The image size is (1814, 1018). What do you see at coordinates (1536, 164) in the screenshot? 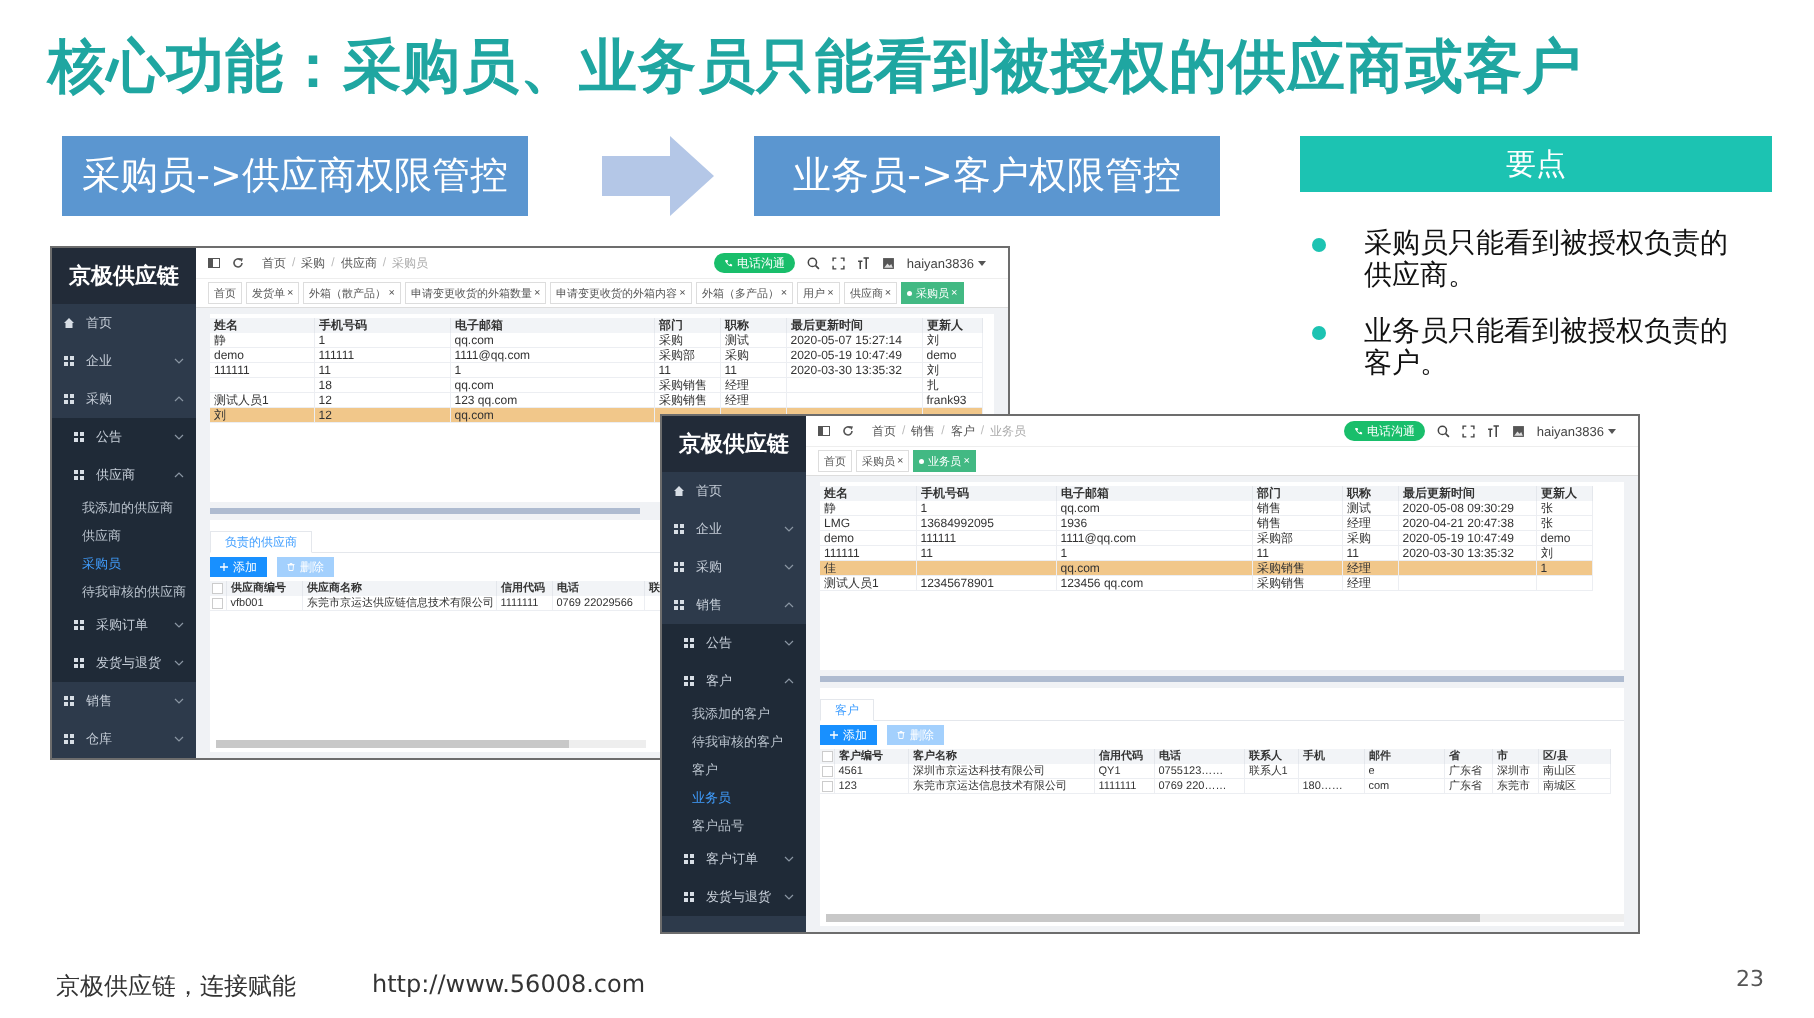
I see `section-heading: 要点` at bounding box center [1536, 164].